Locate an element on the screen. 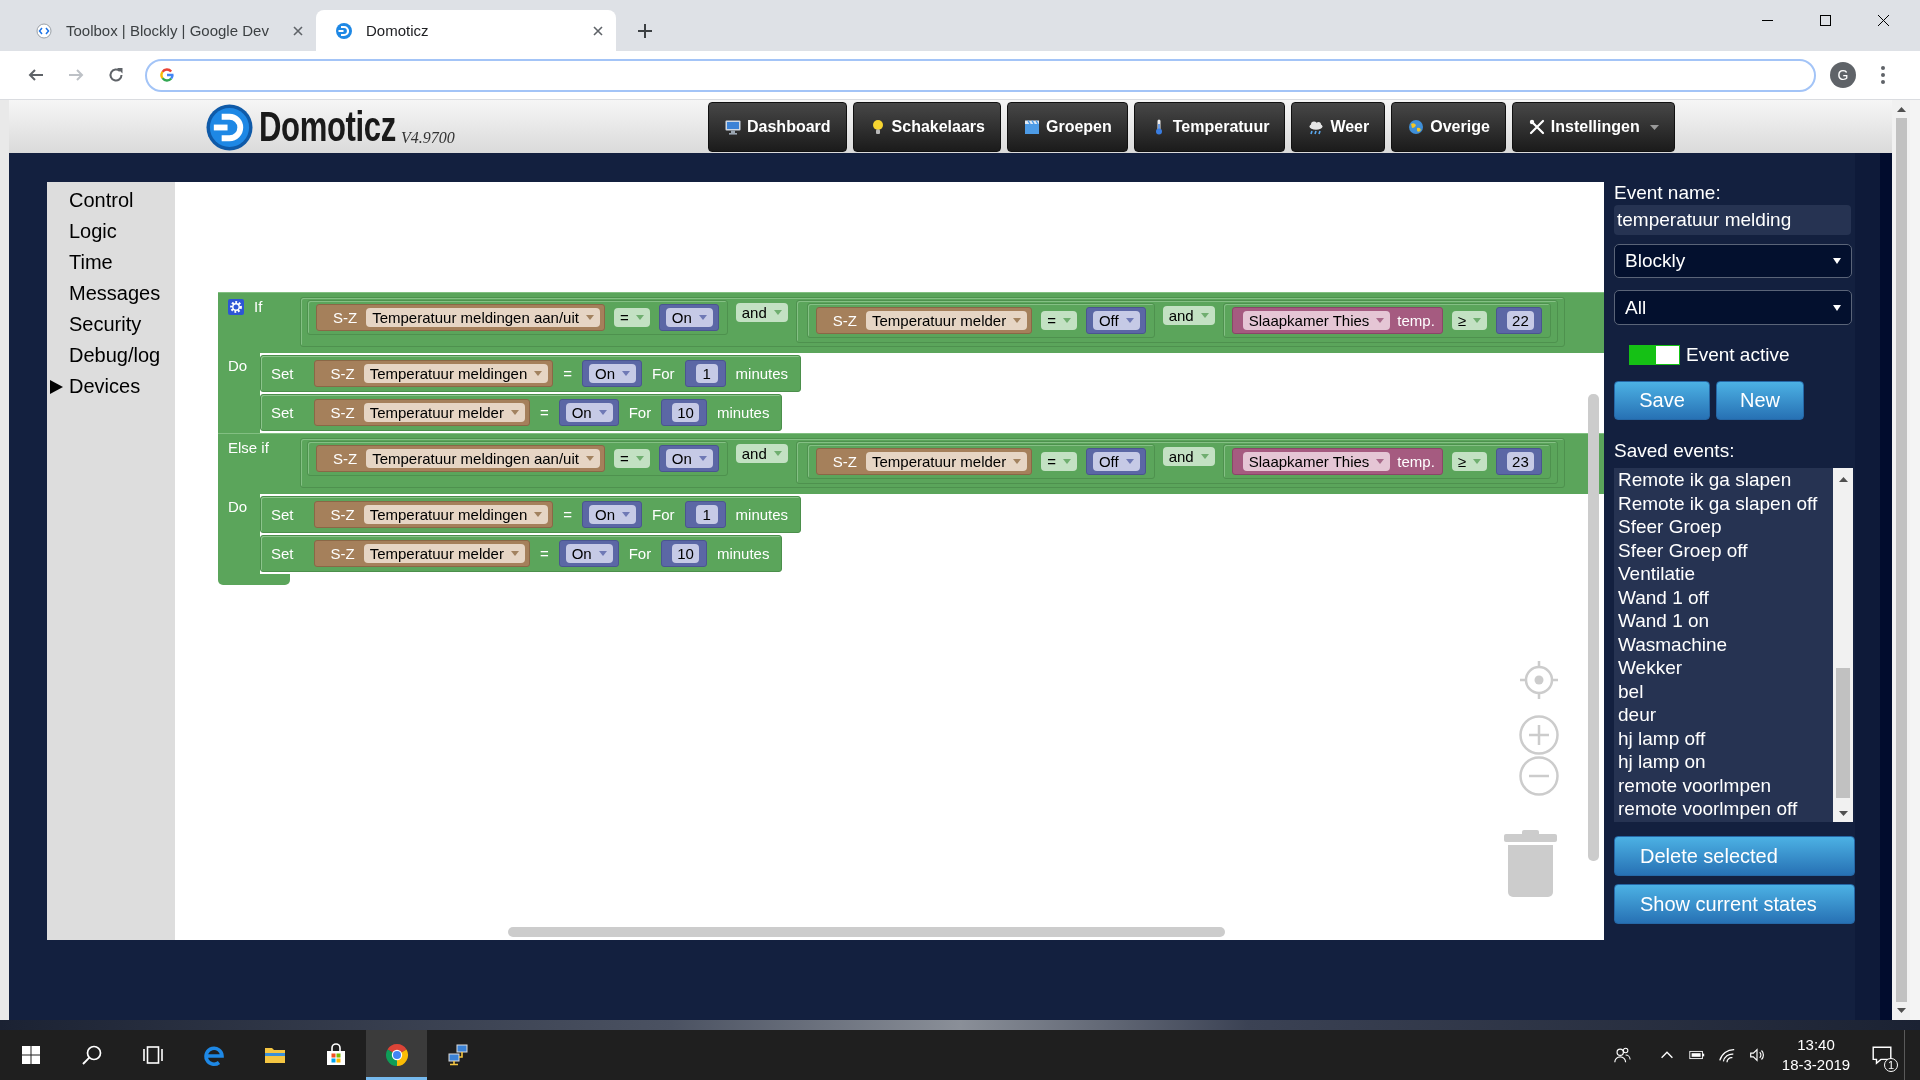  saved-event-item: bel is located at coordinates (1725, 691).